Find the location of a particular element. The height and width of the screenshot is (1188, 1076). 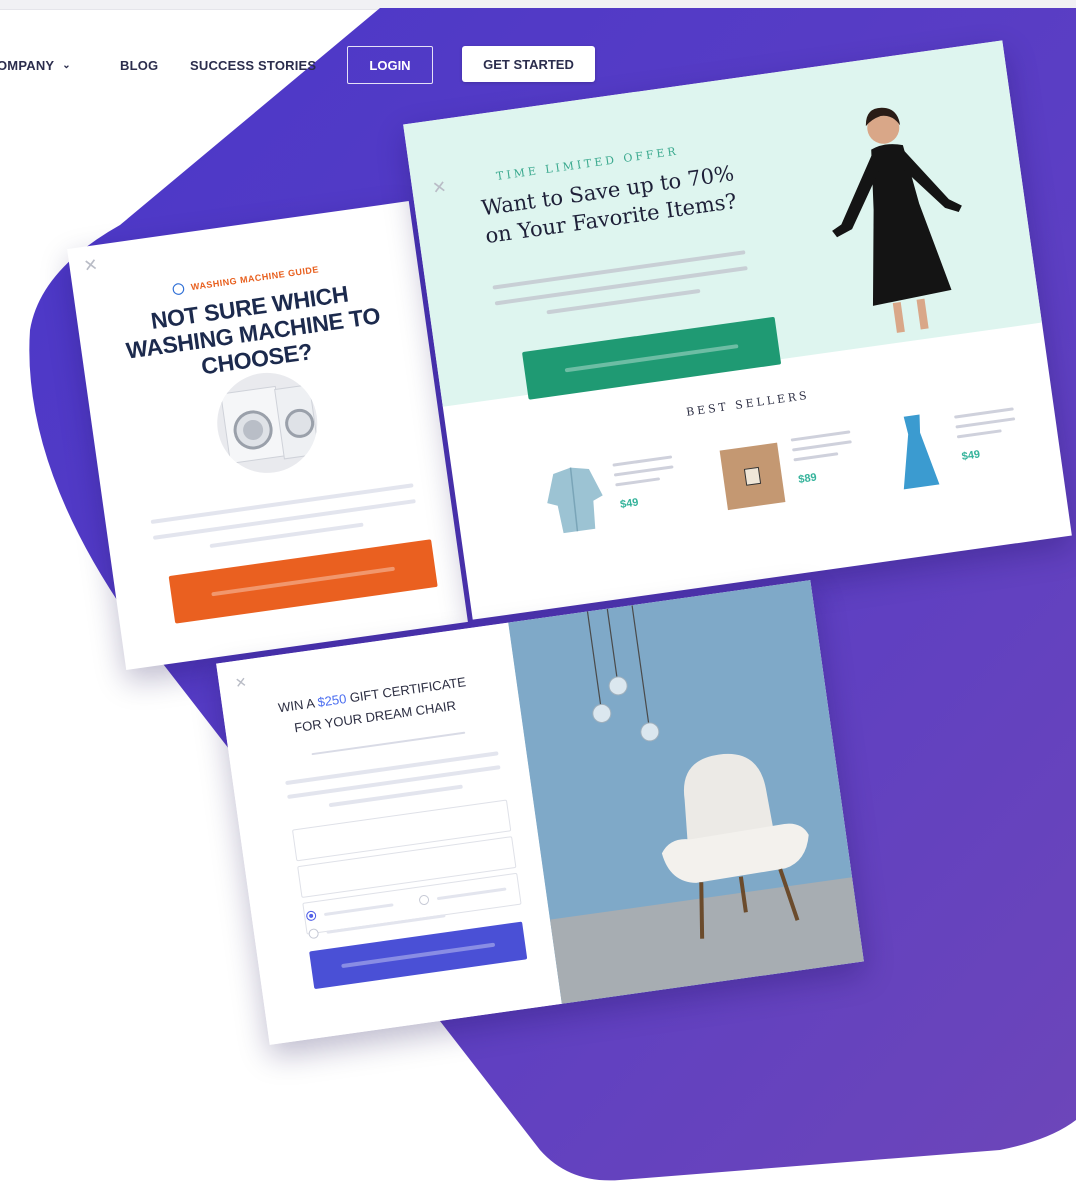

tshirt-thumbnail is located at coordinates (752, 476).